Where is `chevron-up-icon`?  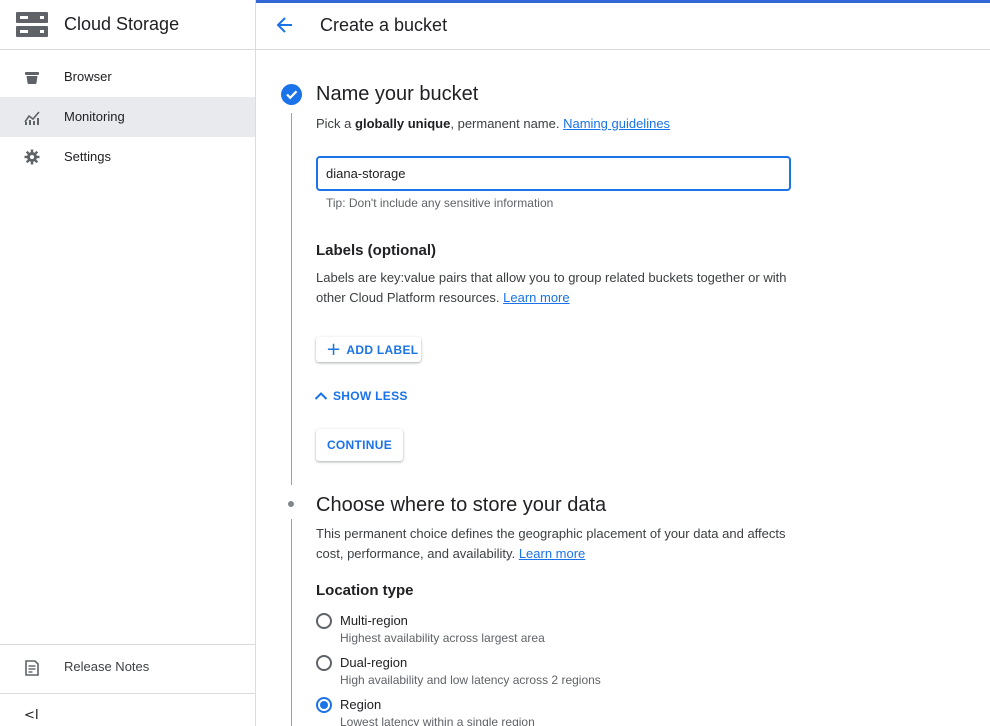 chevron-up-icon is located at coordinates (321, 396).